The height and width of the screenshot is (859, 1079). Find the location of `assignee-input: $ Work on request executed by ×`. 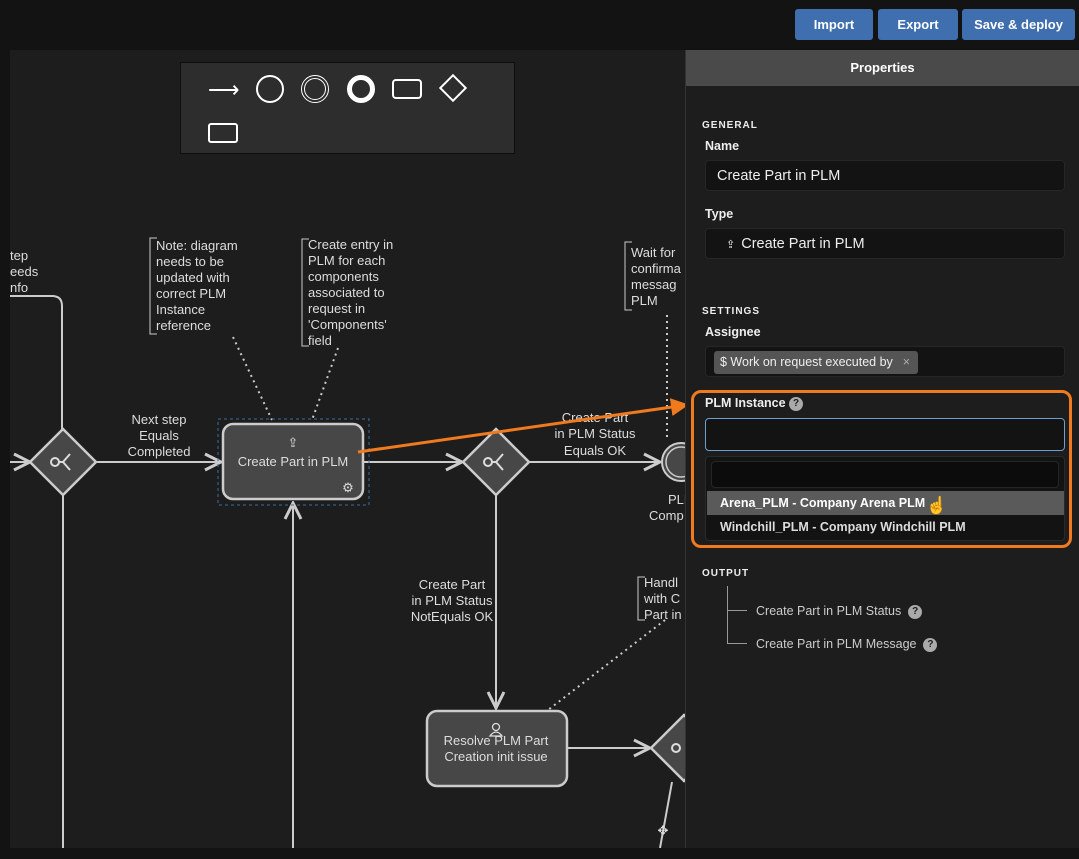

assignee-input: $ Work on request executed by × is located at coordinates (885, 361).